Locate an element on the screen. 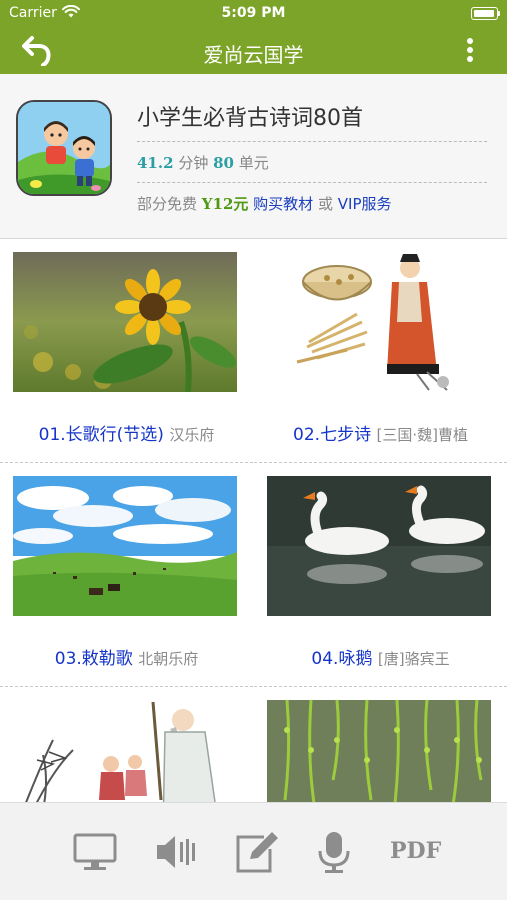 The image size is (507, 900). lesson-card: 03.敕勒歌 北朝乐府 is located at coordinates (126, 575).